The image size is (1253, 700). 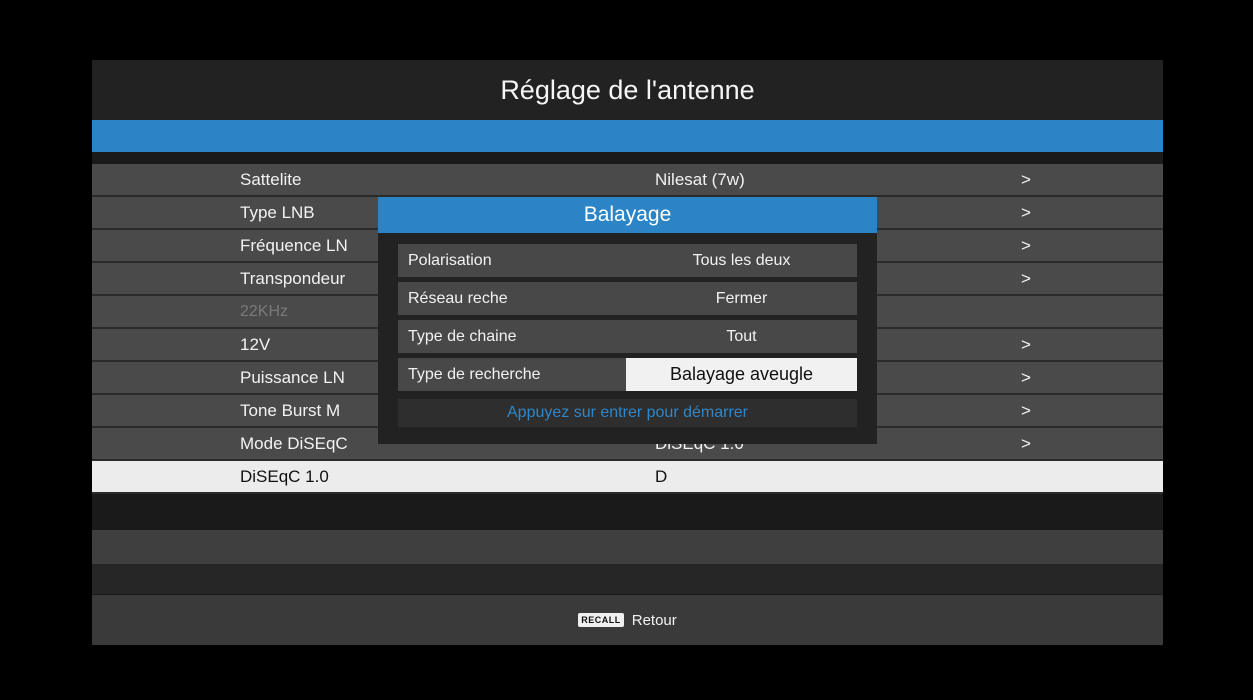 What do you see at coordinates (627, 620) in the screenshot?
I see `footer-bar: RECALL Retour` at bounding box center [627, 620].